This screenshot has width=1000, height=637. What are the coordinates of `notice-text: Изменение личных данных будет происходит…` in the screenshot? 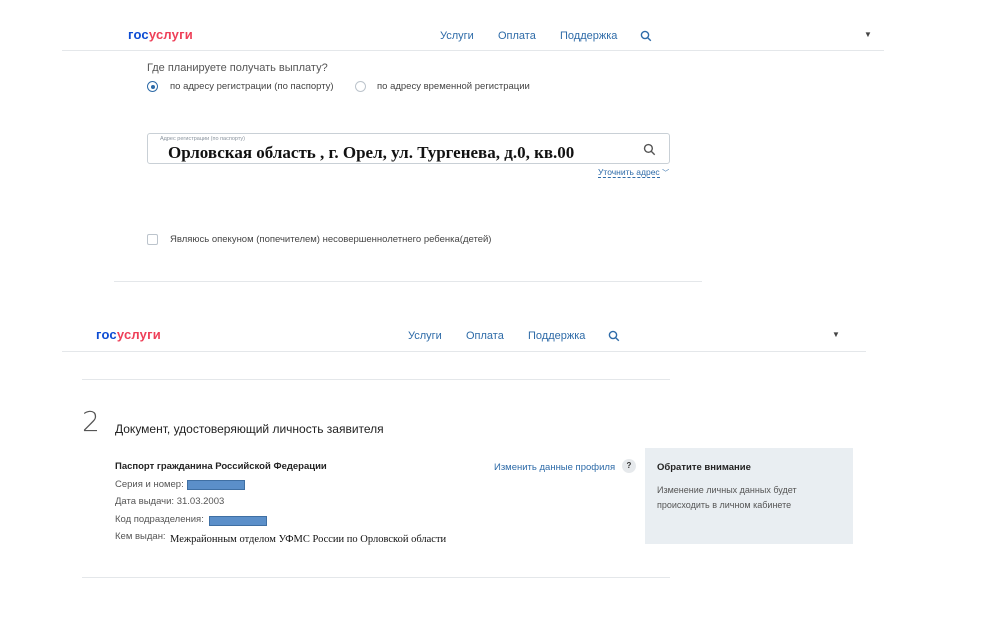 It's located at (727, 497).